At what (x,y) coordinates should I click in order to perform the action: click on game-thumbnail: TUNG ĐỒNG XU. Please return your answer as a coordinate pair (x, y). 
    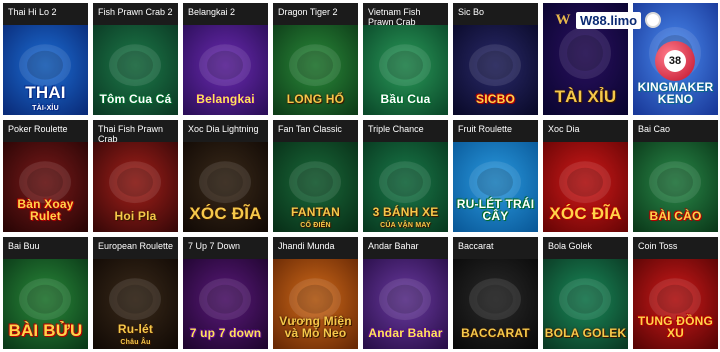
    Looking at the image, I should click on (675, 304).